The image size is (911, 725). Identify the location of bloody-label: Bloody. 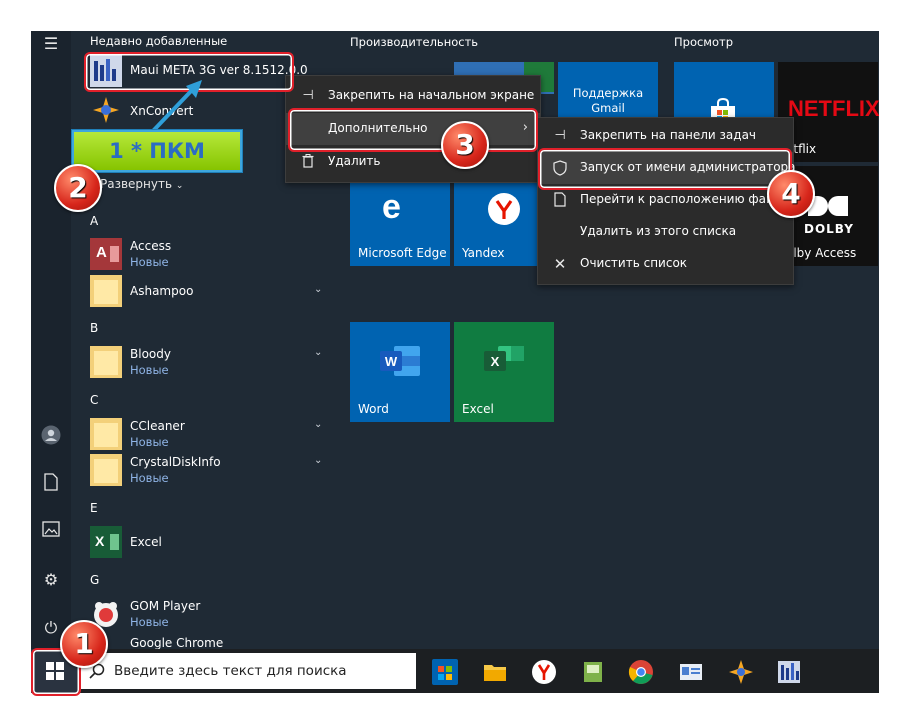
(150, 354).